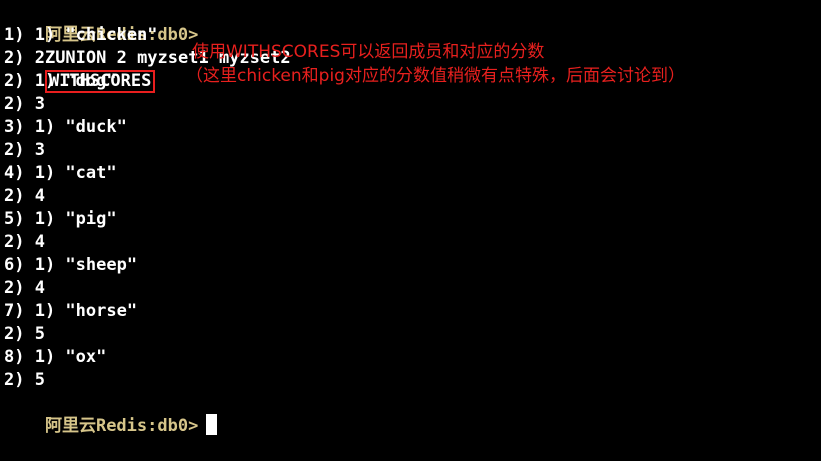 This screenshot has width=821, height=461. I want to click on output-line: 2) 2, so click(24, 58).